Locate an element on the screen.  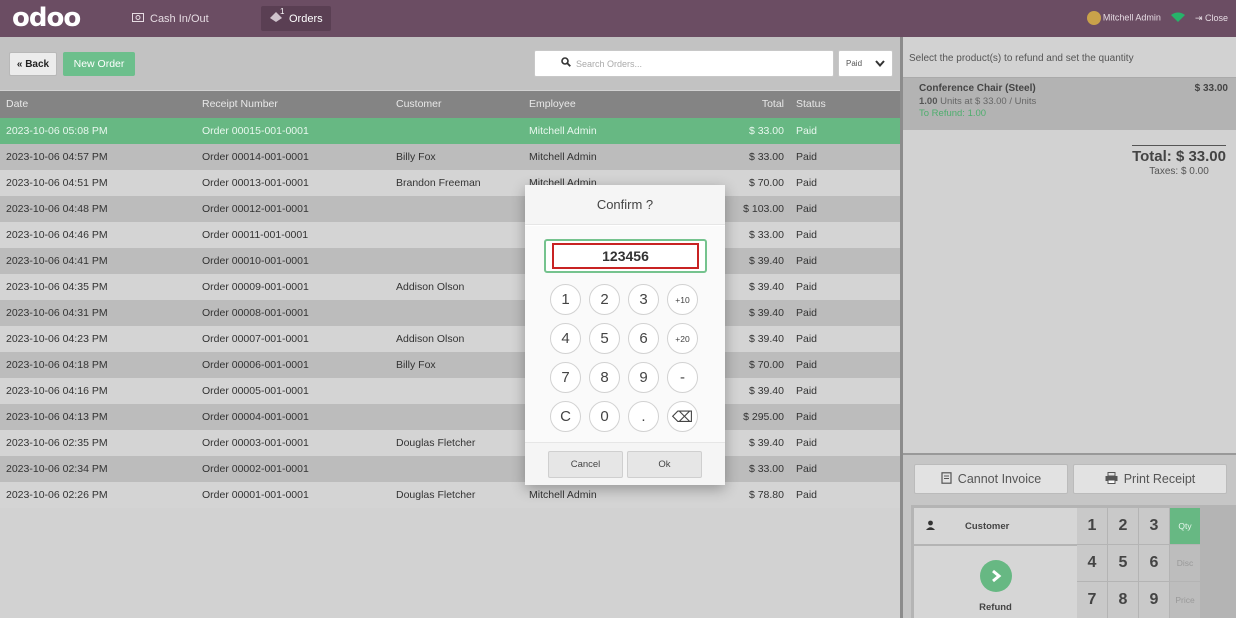
cell-receipt: Order 00009-001-0001 is located at coordinates (255, 287).